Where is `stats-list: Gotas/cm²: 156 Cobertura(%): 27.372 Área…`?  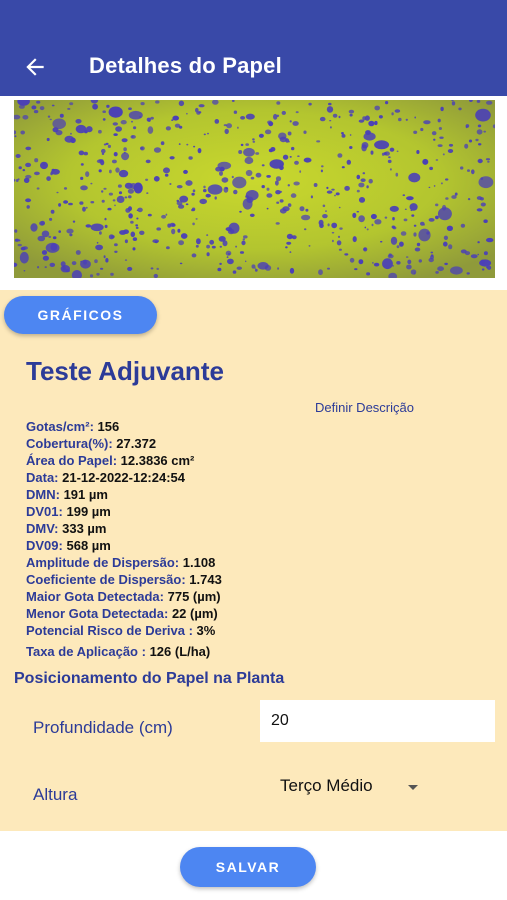
stats-list: Gotas/cm²: 156 Cobertura(%): 27.372 Área… is located at coordinates (124, 539).